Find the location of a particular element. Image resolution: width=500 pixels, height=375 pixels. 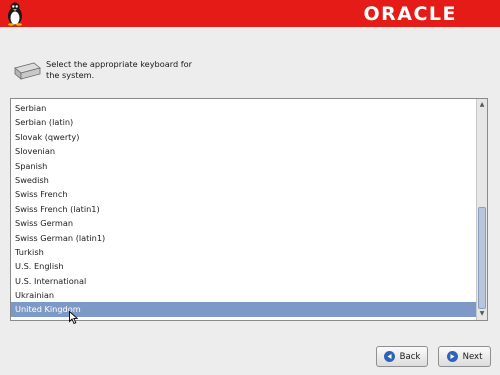

list-item: Spanish is located at coordinates (244, 166).